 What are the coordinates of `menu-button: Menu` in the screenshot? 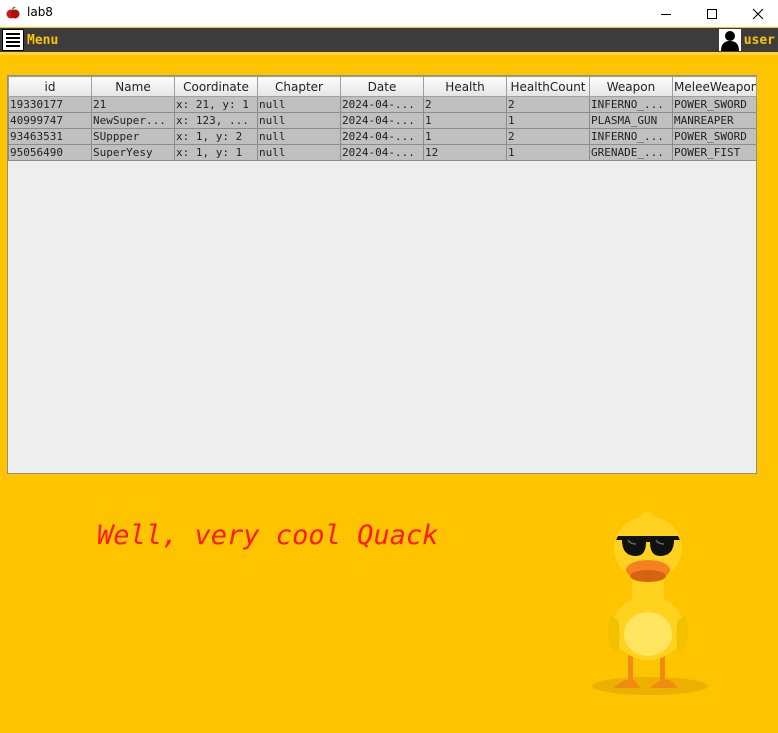 It's located at (30, 40).